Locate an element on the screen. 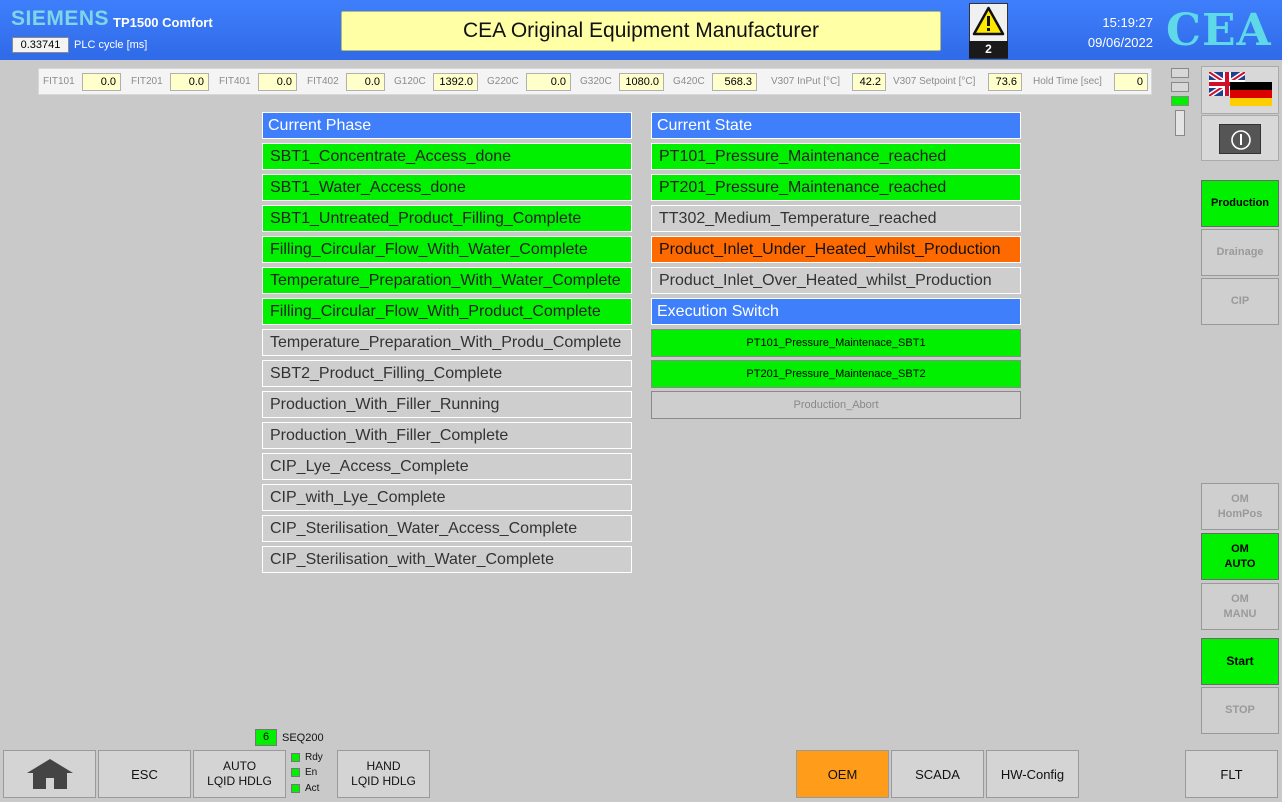 This screenshot has height=802, width=1282. home-icon is located at coordinates (49, 774).